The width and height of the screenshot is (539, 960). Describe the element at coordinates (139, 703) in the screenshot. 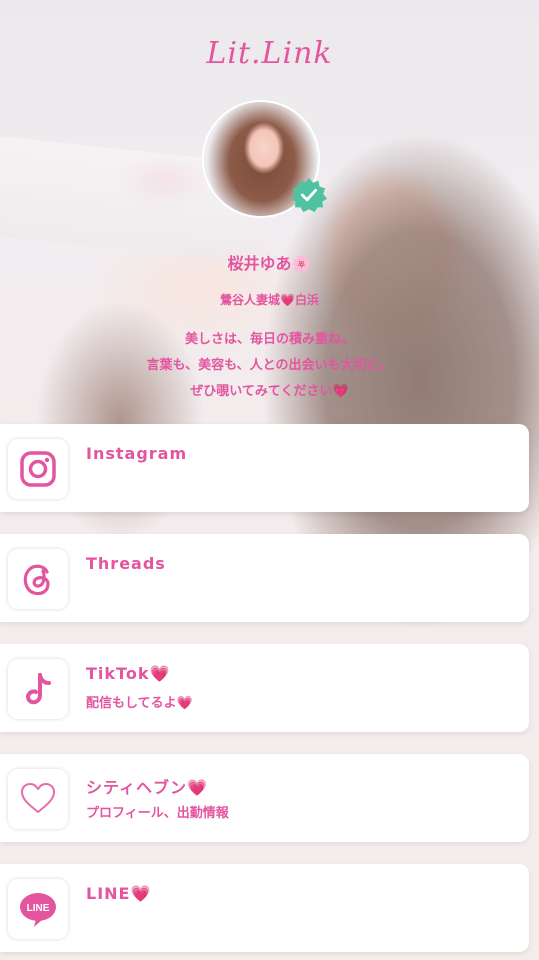

I see `link-subtitle: 配信もしてるよ💗` at that location.